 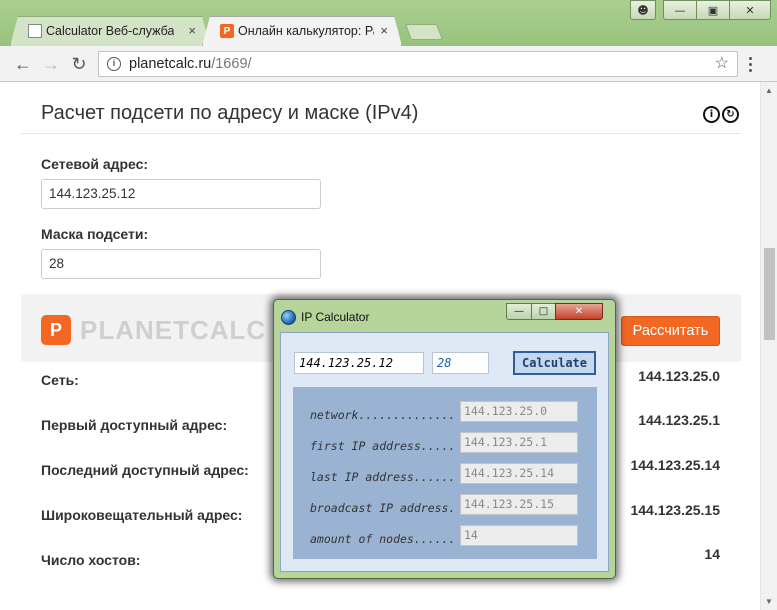 I want to click on share-alike-icon: ↻, so click(x=730, y=114).